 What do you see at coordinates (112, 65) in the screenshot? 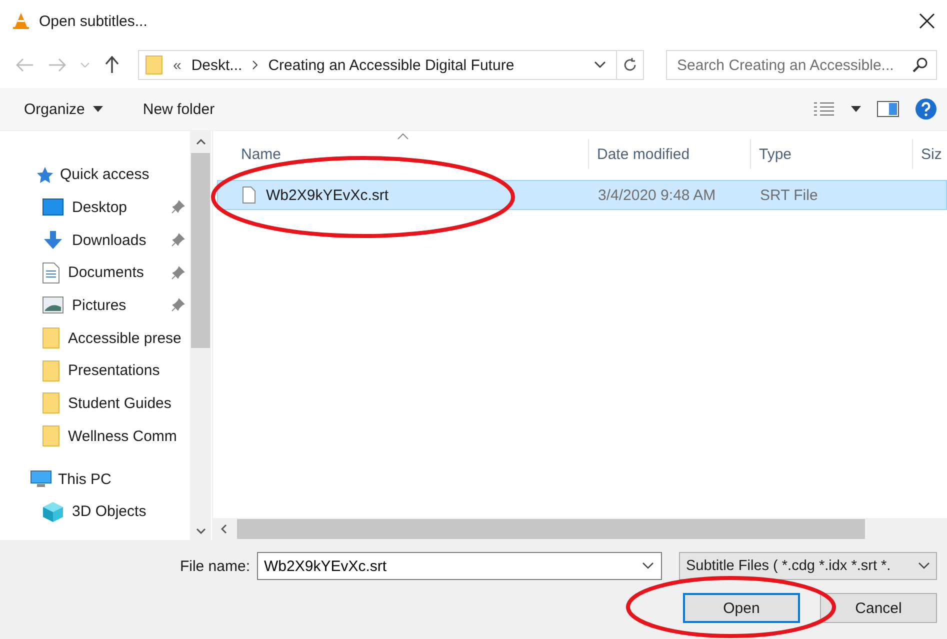
I see `up-arrow-icon` at bounding box center [112, 65].